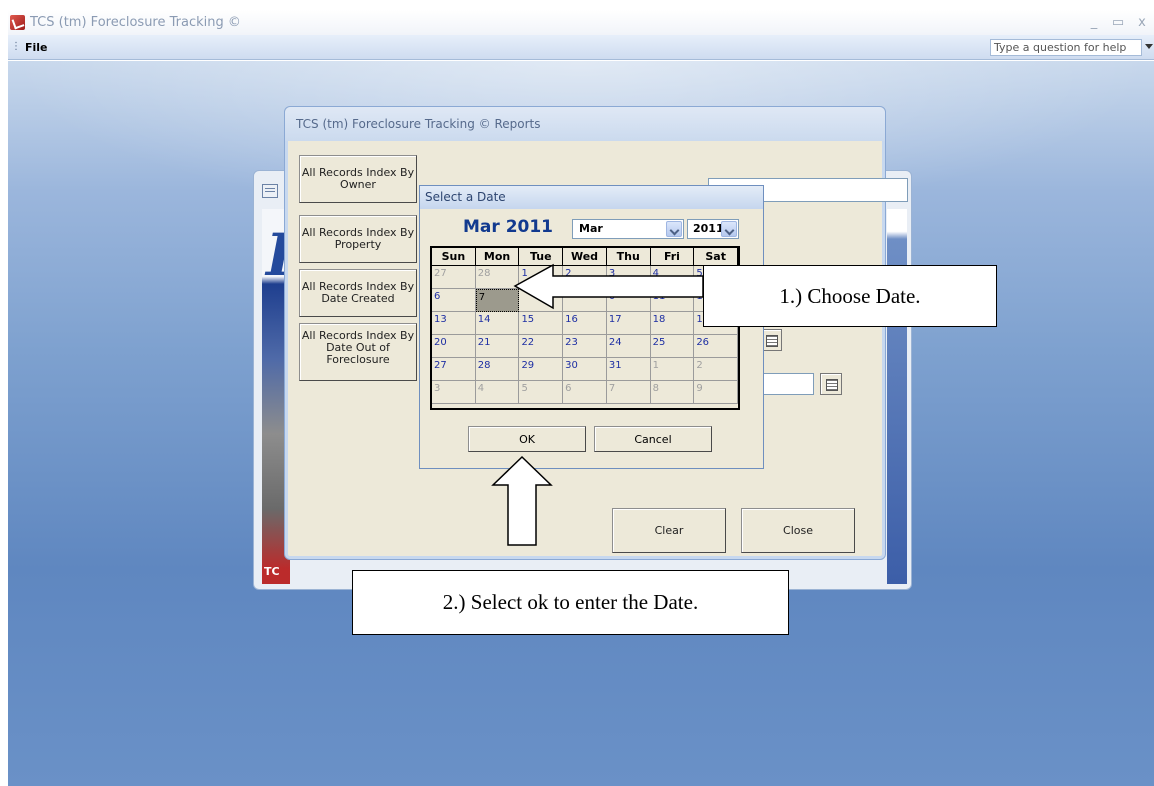 The image size is (1154, 786). I want to click on help-search-input: Type a question for help, so click(1066, 47).